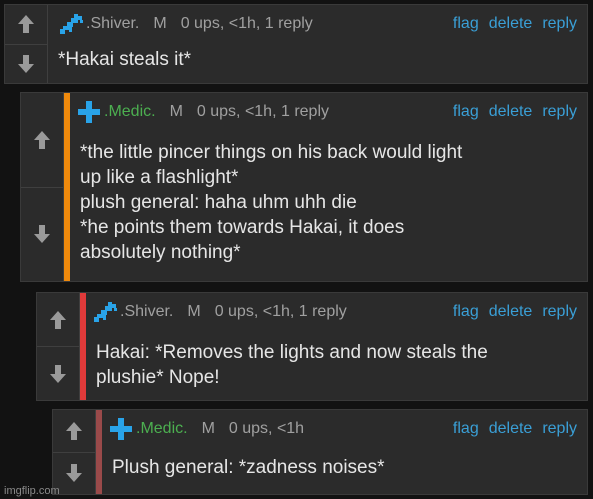 The height and width of the screenshot is (499, 593). Describe the element at coordinates (317, 59) in the screenshot. I see `comment-text: *Hakai steals it*` at that location.